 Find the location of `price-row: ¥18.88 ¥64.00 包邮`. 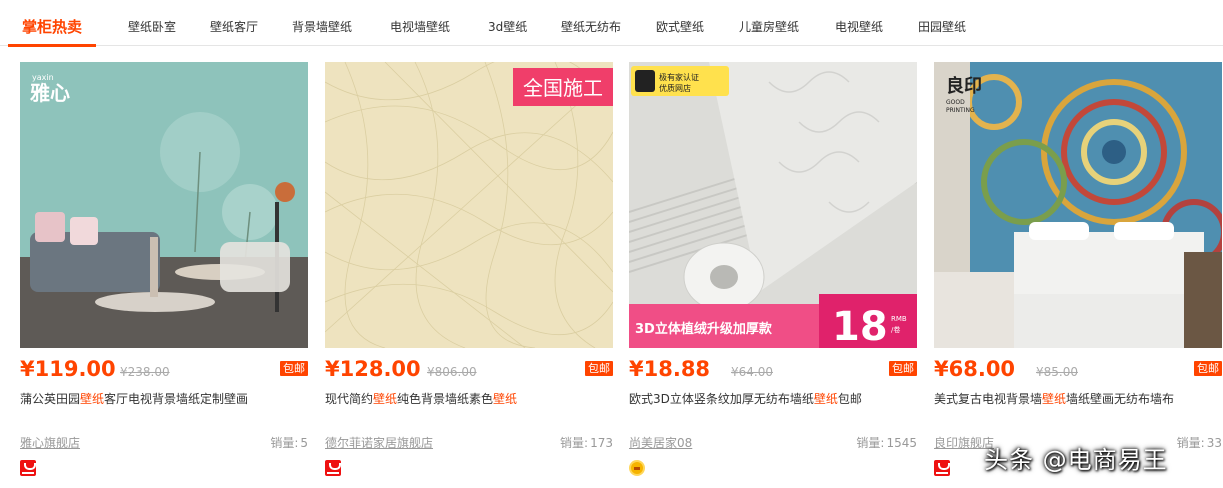

price-row: ¥18.88 ¥64.00 包邮 is located at coordinates (773, 371).